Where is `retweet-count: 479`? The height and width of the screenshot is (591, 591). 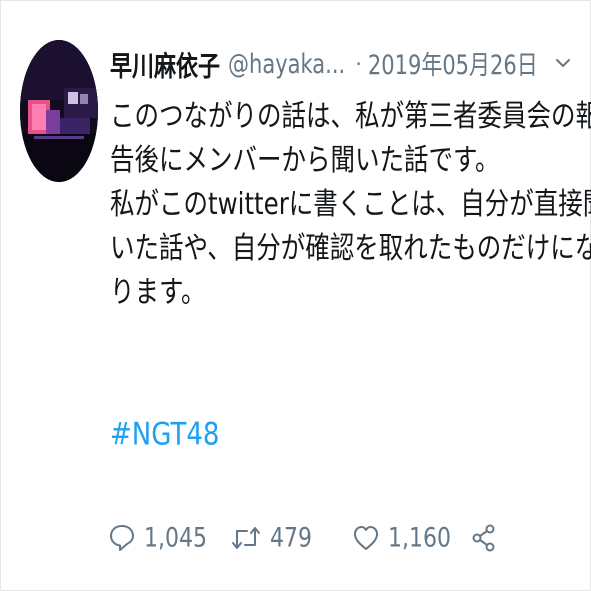 retweet-count: 479 is located at coordinates (291, 538).